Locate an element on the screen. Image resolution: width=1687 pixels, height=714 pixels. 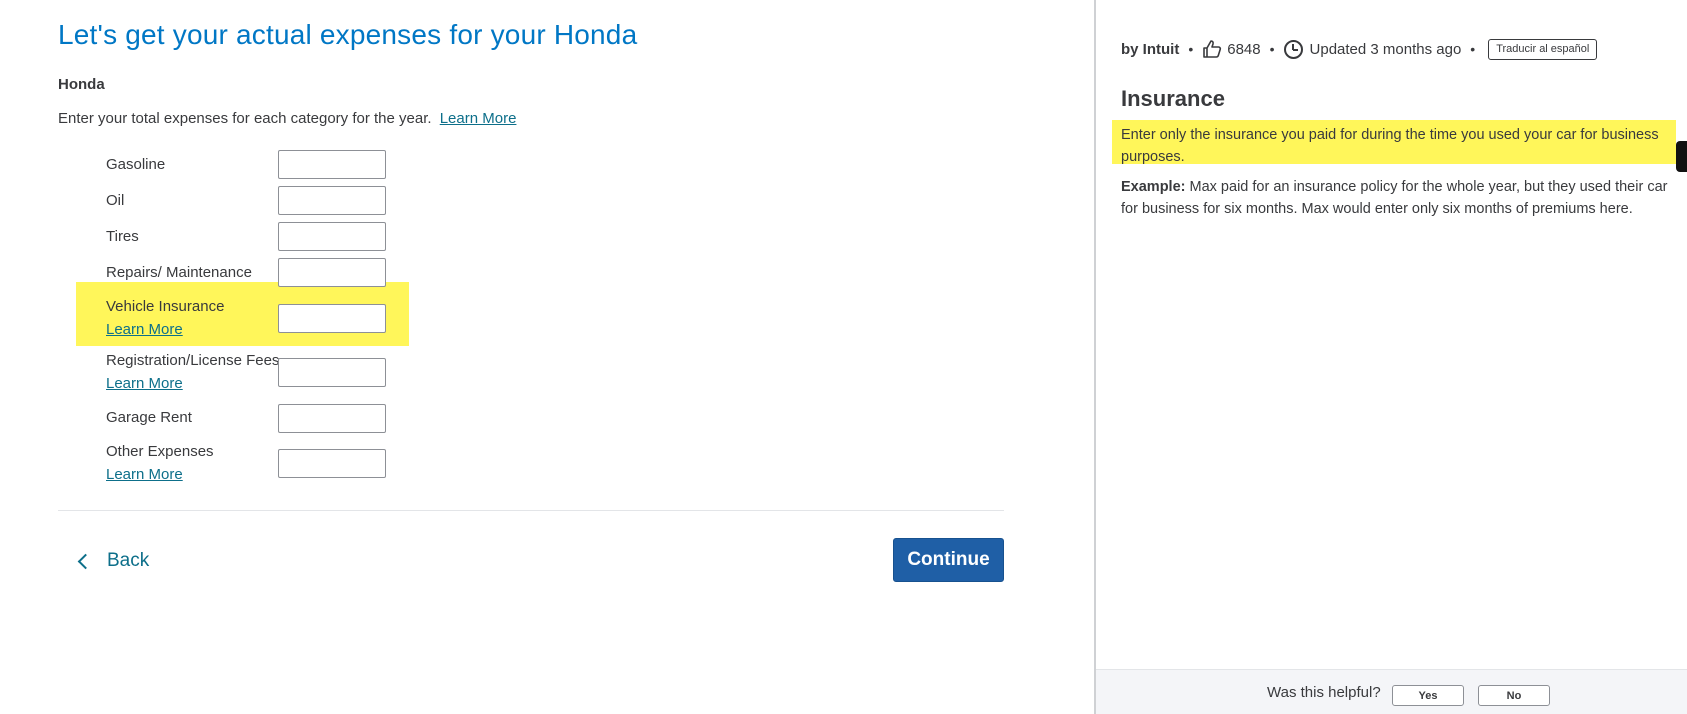
back-button: Back is located at coordinates (113, 561).